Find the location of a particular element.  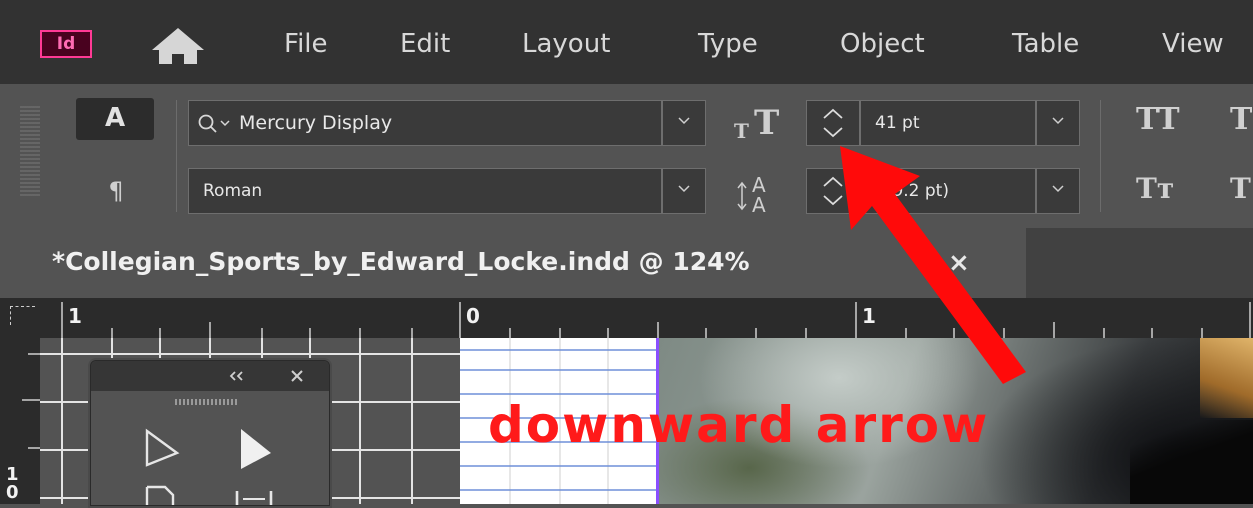

leading-field: (49.2 pt) is located at coordinates (948, 191).